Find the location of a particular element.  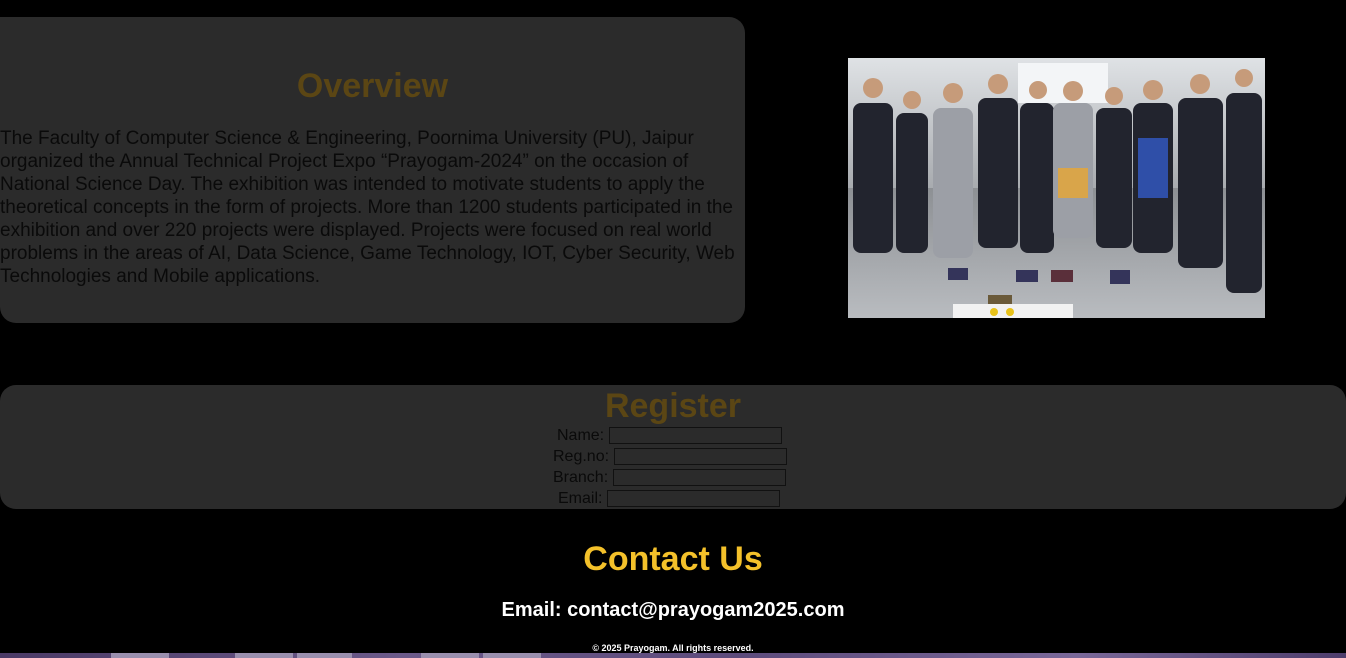

regno-label: Reg.no: is located at coordinates (581, 456).